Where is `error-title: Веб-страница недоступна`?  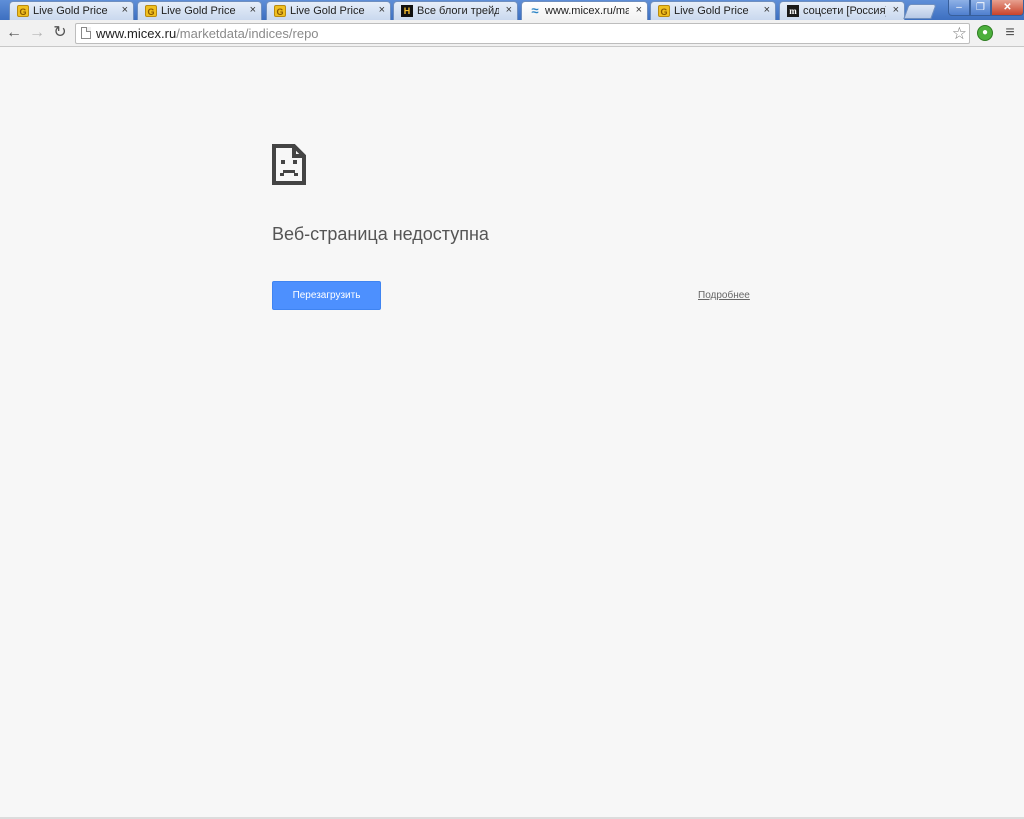
error-title: Веб-страница недоступна is located at coordinates (380, 234).